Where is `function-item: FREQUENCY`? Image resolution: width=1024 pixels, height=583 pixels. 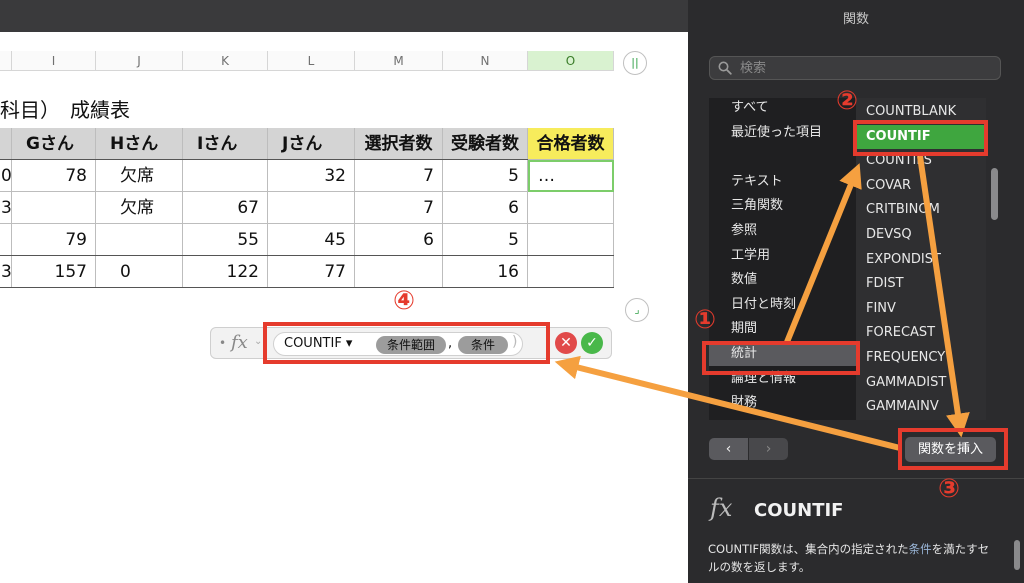
function-item: FREQUENCY is located at coordinates (921, 358).